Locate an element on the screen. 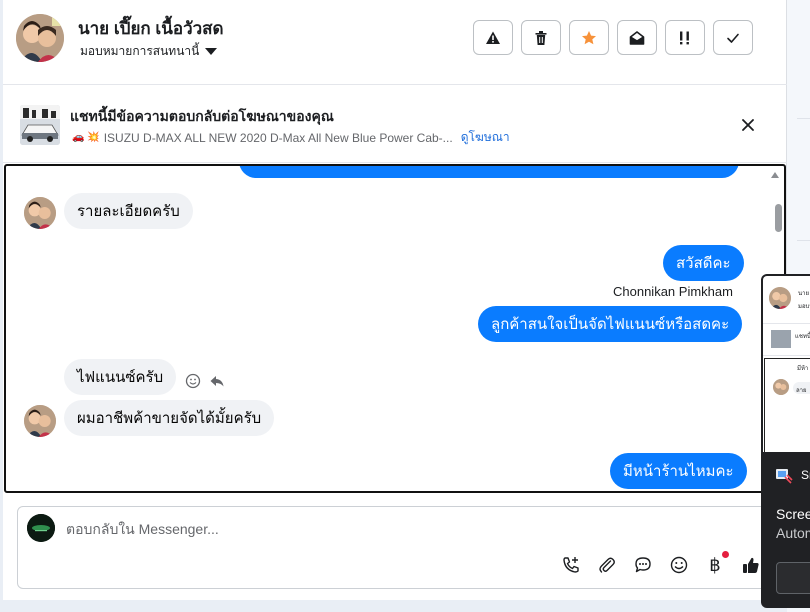 This screenshot has height=612, width=810. warning-icon is located at coordinates (493, 37).